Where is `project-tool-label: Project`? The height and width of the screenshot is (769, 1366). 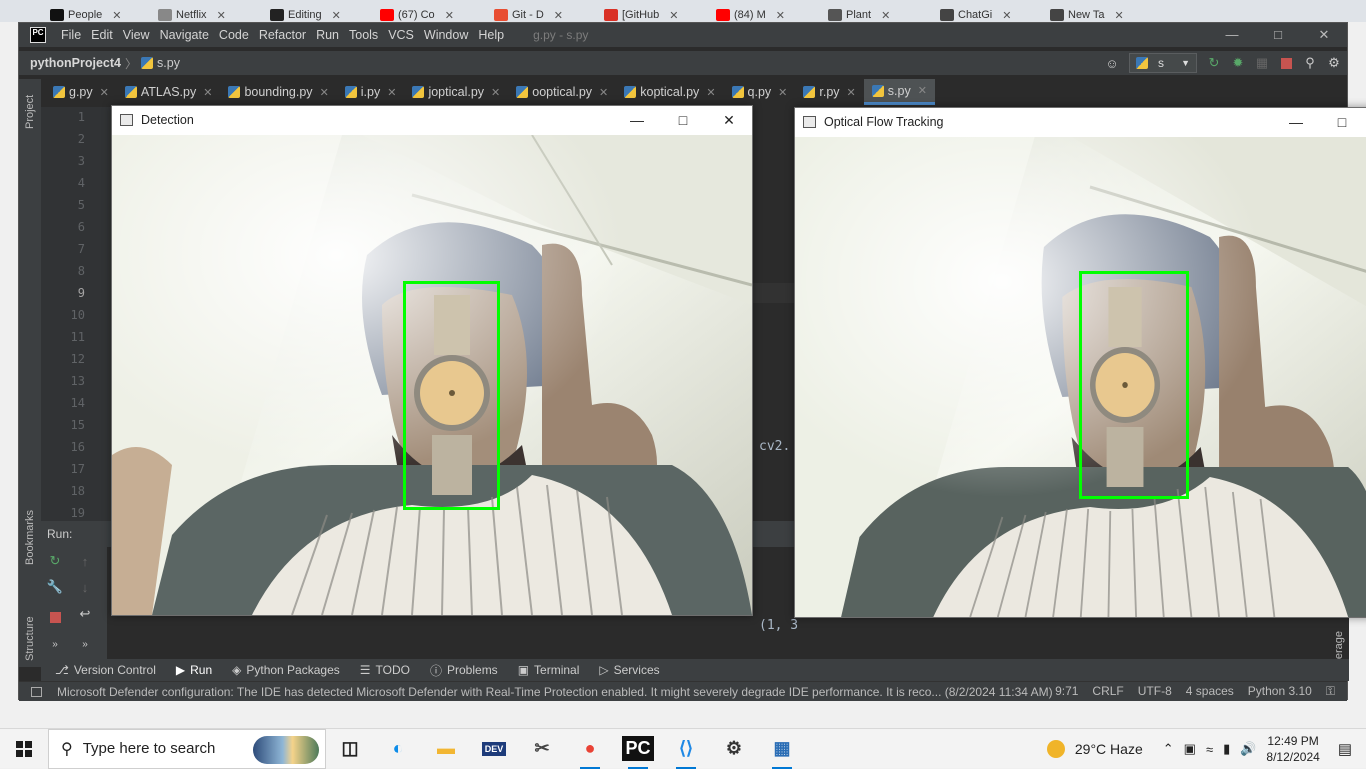
project-tool-label: Project is located at coordinates (30, 112).